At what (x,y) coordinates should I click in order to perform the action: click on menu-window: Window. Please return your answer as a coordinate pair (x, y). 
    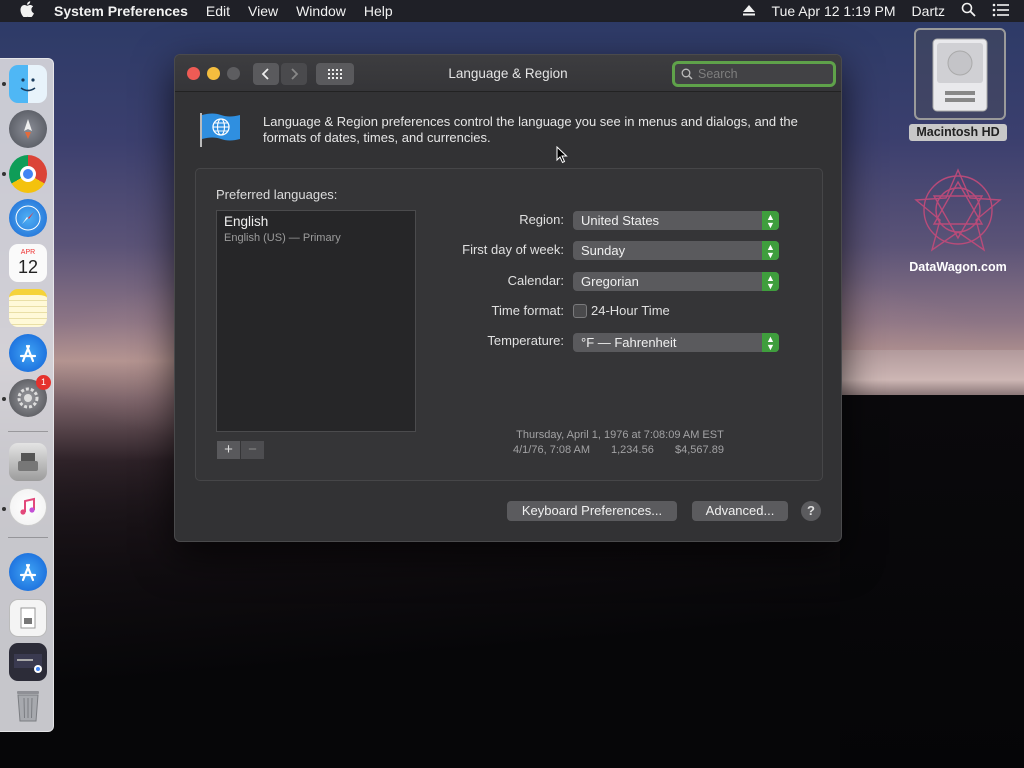
    Looking at the image, I should click on (321, 11).